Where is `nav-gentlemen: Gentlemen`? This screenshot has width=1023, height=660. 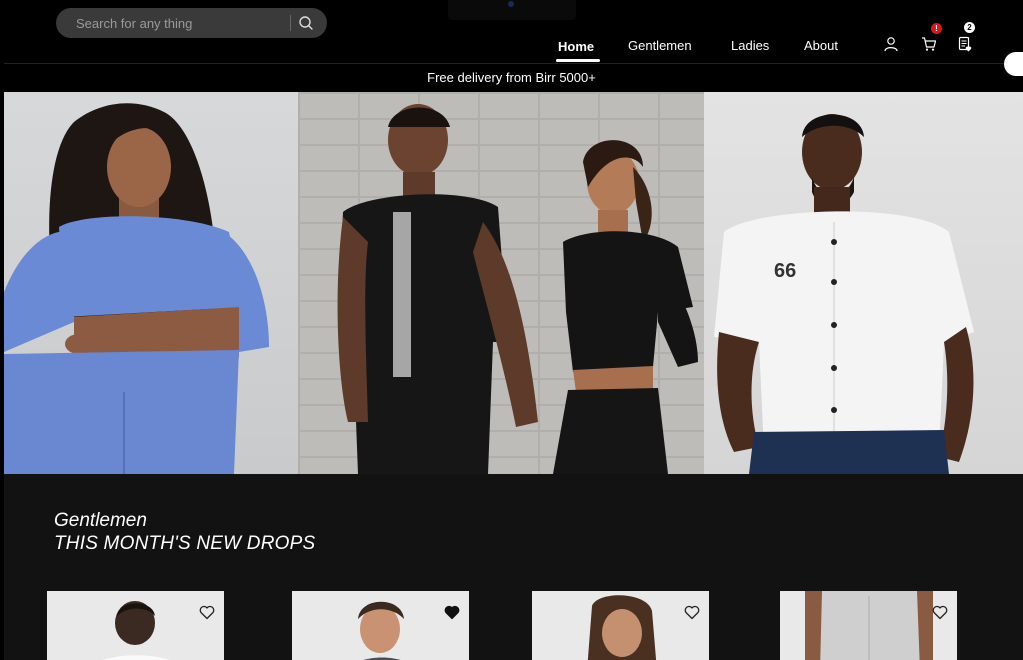
nav-gentlemen: Gentlemen is located at coordinates (660, 45).